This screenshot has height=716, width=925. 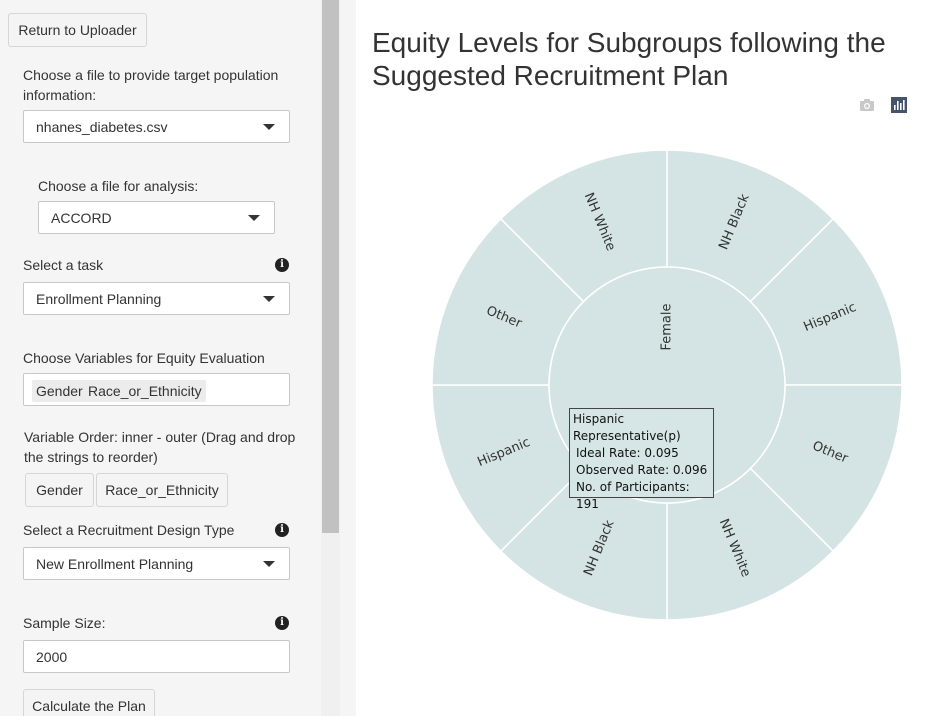 I want to click on tag-gender: Gender, so click(x=59, y=391).